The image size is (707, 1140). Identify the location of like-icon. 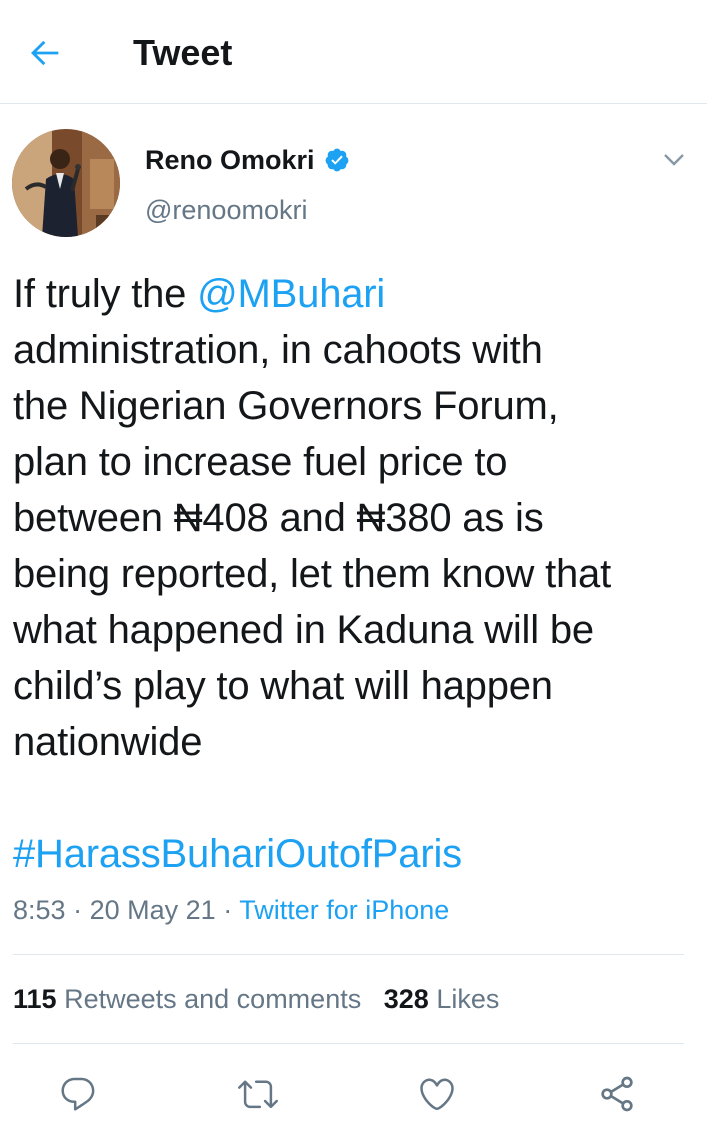
(437, 1094).